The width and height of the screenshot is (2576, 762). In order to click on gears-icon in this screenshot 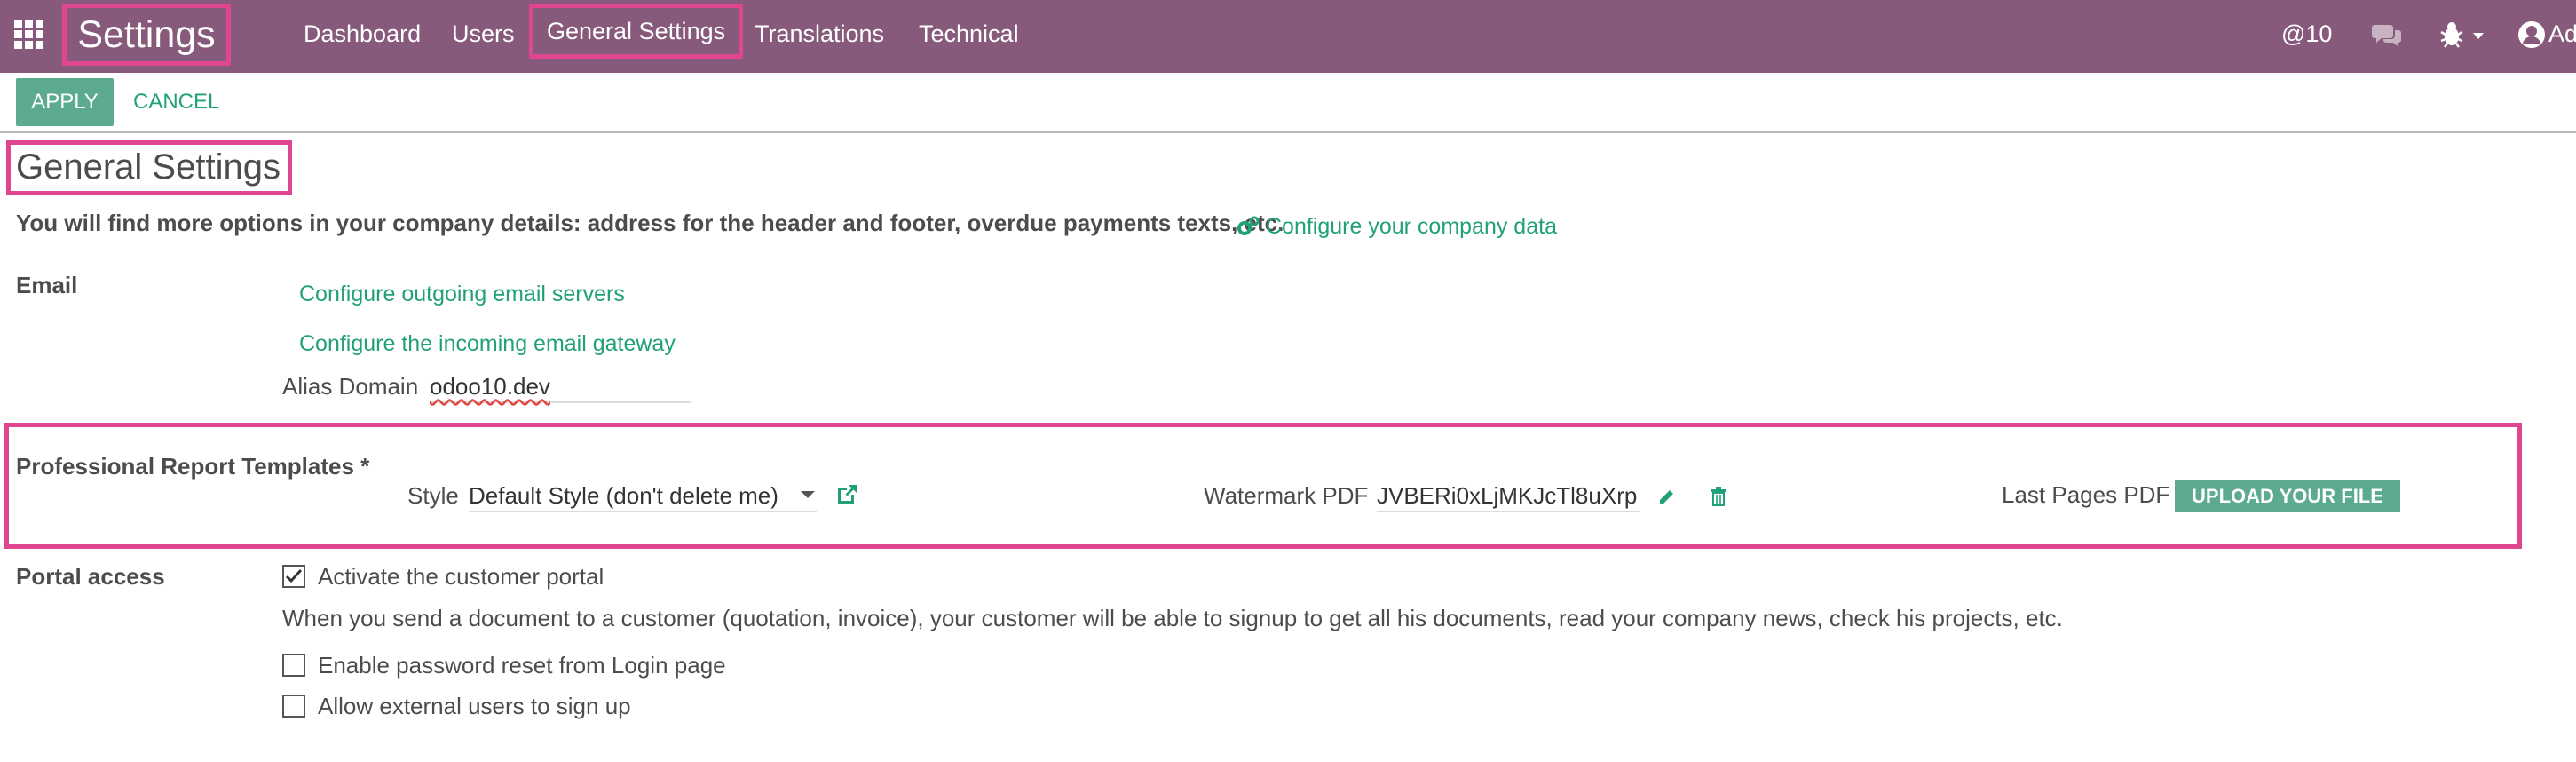, I will do `click(1248, 226)`.